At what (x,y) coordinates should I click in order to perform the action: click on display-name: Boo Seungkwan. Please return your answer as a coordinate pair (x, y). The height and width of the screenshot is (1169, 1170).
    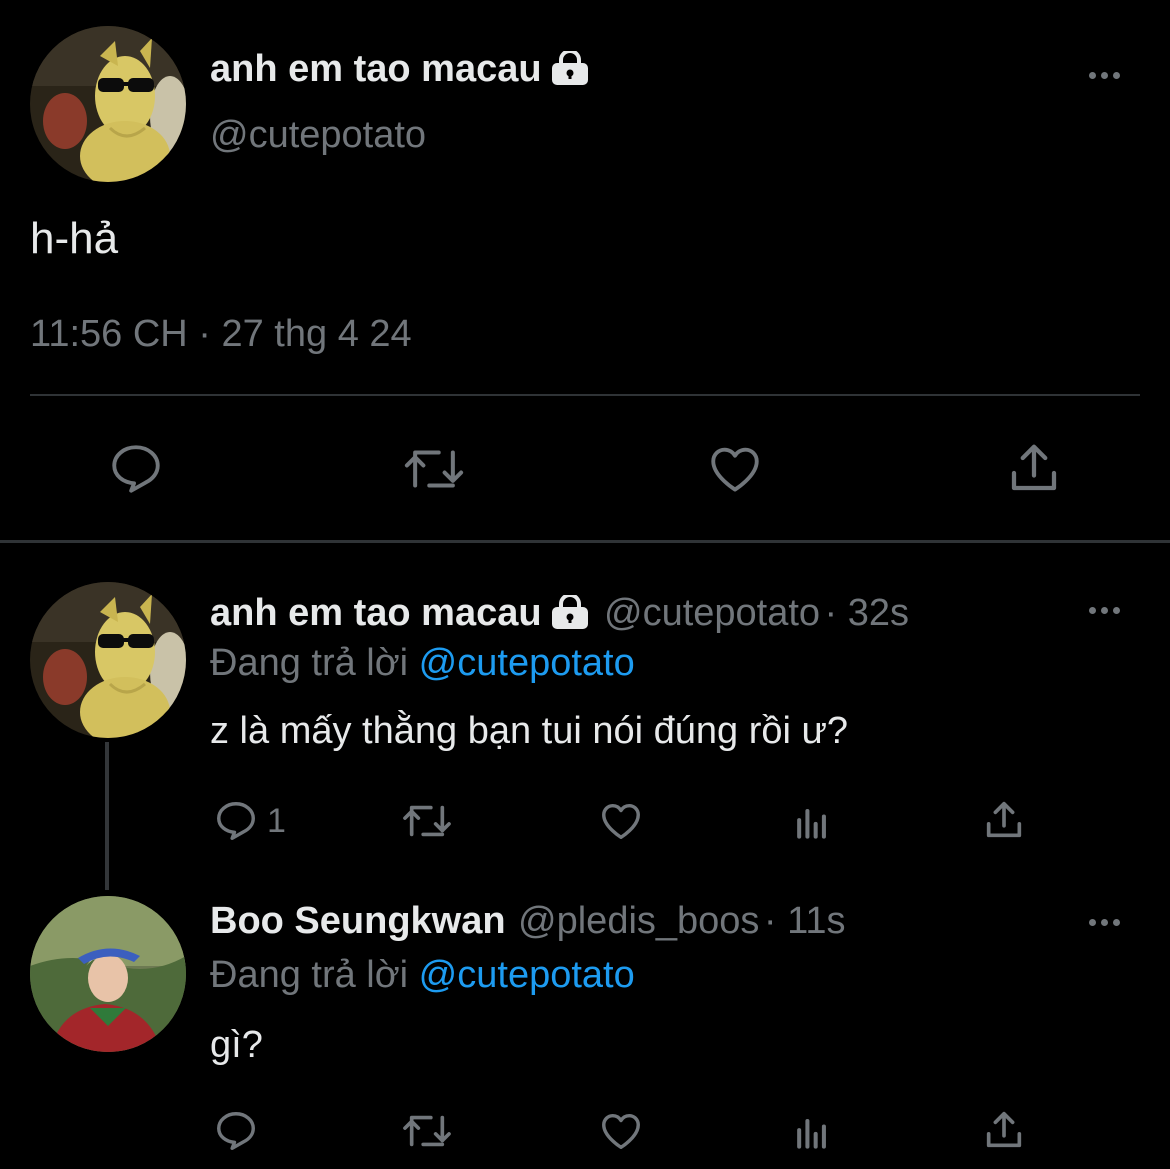
    Looking at the image, I should click on (358, 921).